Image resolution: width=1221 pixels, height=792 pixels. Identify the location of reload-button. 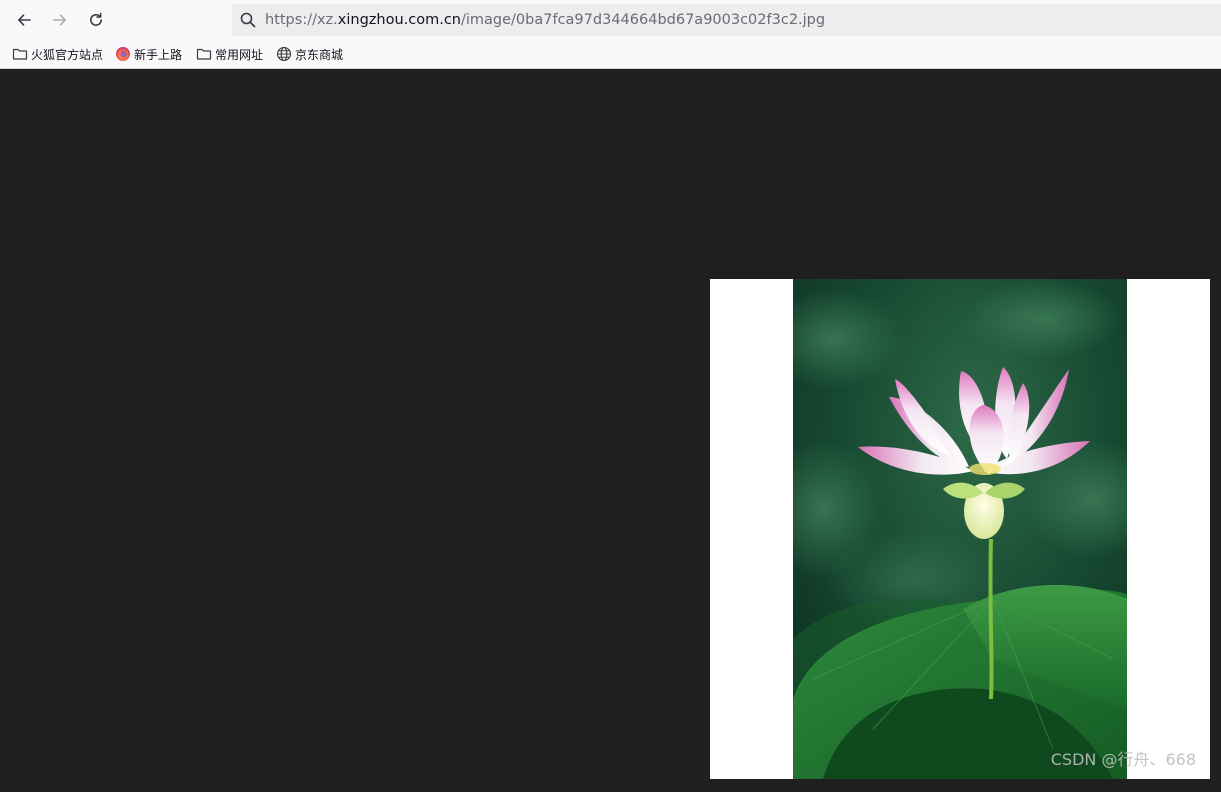
(96, 20).